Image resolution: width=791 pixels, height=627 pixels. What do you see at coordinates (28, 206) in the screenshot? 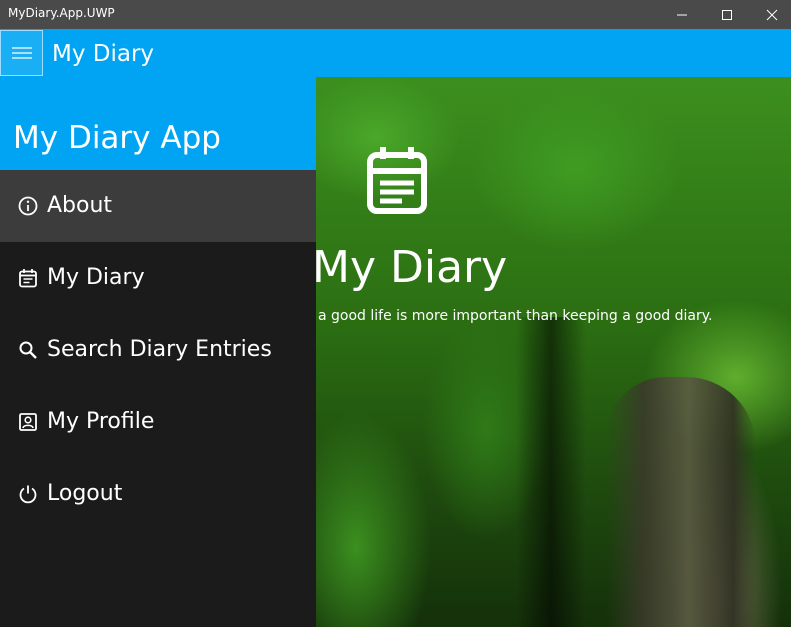
I see `info-icon` at bounding box center [28, 206].